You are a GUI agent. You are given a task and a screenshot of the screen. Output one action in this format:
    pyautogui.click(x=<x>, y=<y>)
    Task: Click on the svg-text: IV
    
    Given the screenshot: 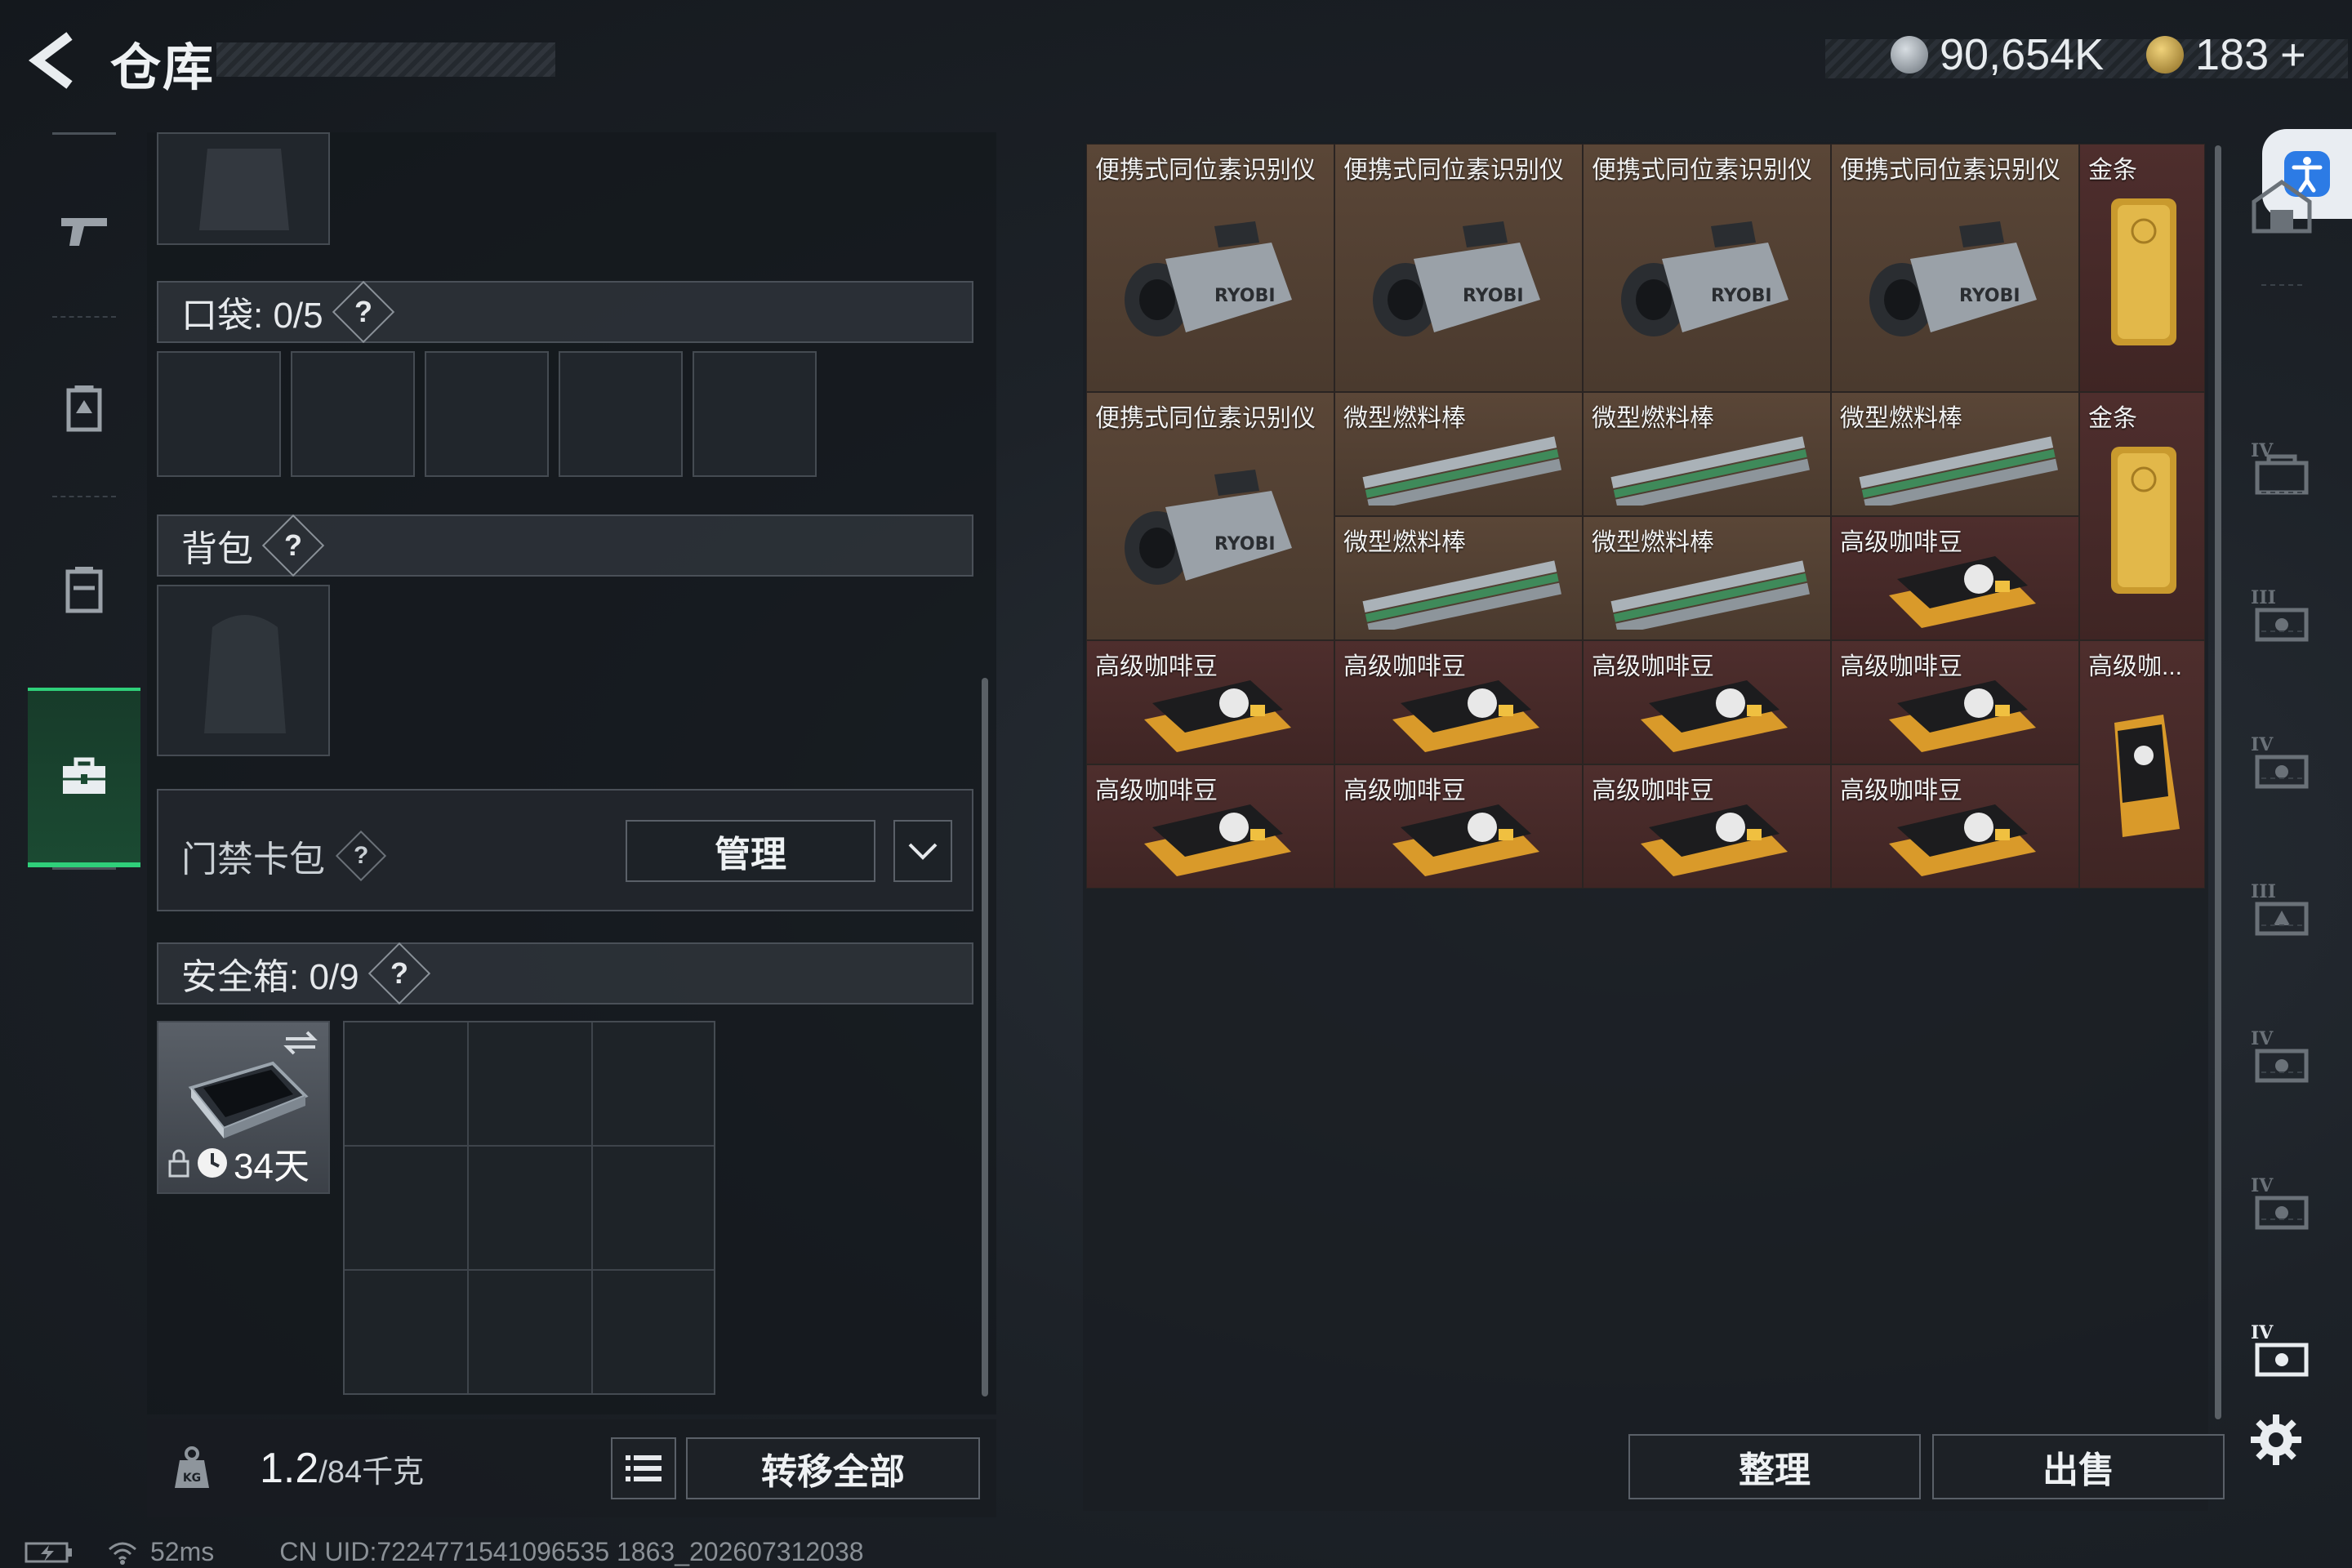 What is the action you would take?
    pyautogui.click(x=2262, y=1332)
    